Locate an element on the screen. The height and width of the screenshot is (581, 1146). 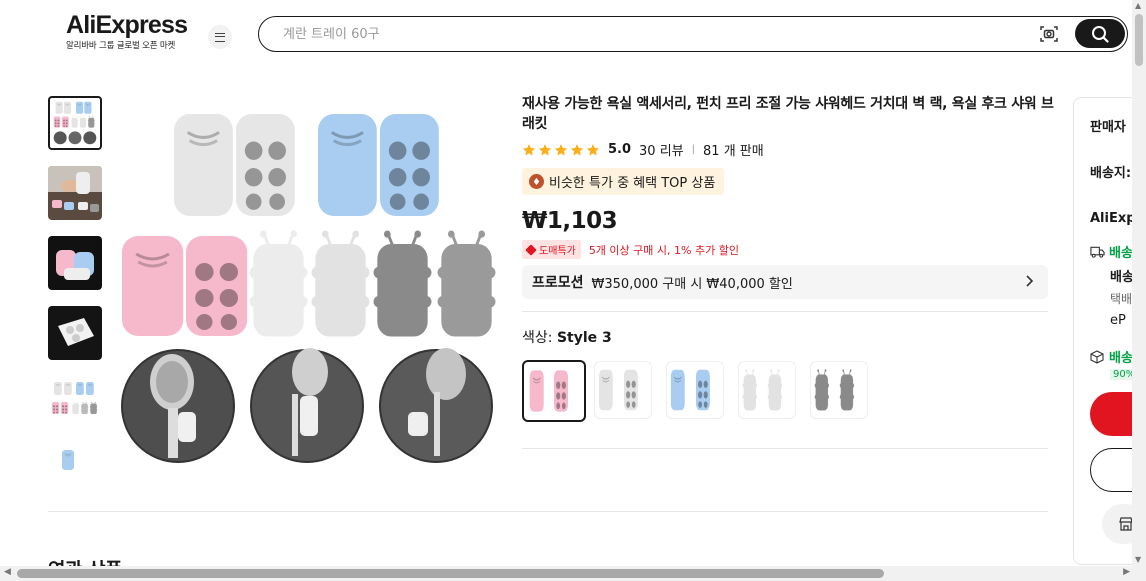
bulk-tag: 도매특가 is located at coordinates (551, 249).